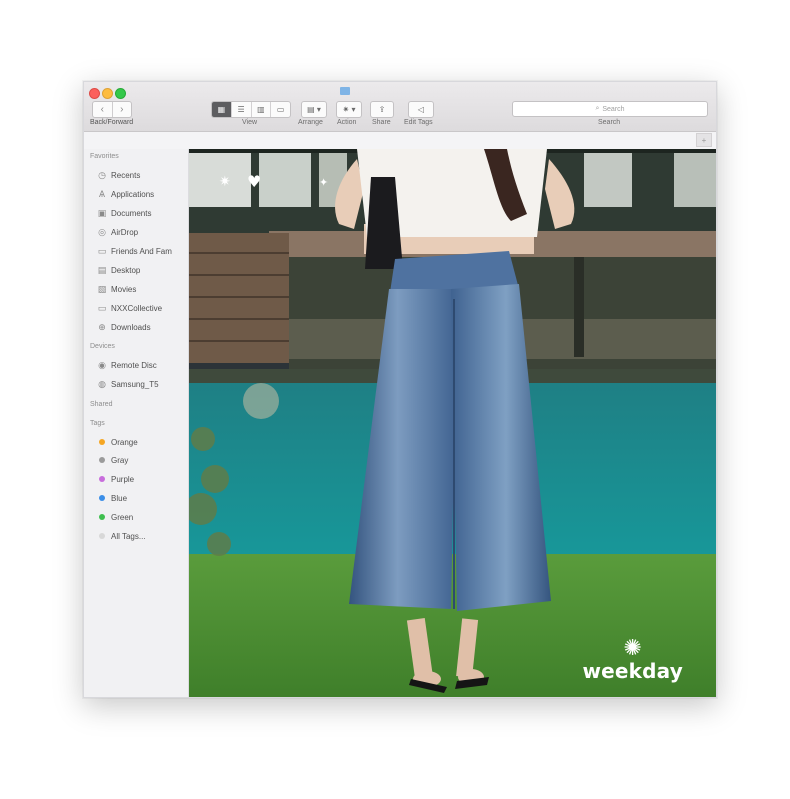 This screenshot has height=799, width=790. What do you see at coordinates (704, 140) in the screenshot?
I see `plus-icon: +` at bounding box center [704, 140].